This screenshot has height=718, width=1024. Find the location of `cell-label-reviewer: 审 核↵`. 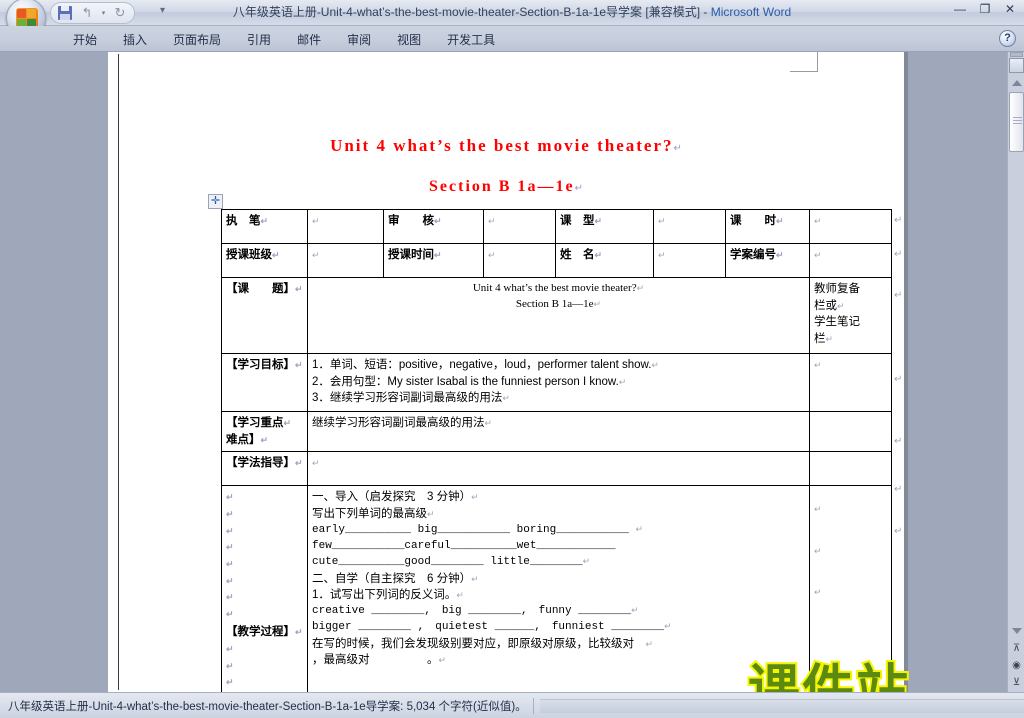

cell-label-reviewer: 审 核↵ is located at coordinates (433, 226).